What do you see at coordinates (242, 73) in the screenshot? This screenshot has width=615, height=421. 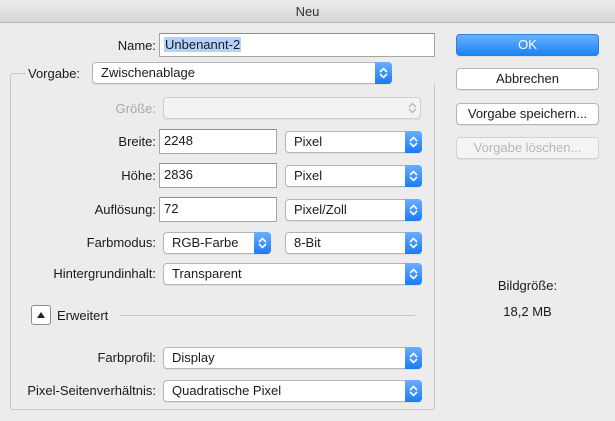 I see `preset-popup: Zwischenablage` at bounding box center [242, 73].